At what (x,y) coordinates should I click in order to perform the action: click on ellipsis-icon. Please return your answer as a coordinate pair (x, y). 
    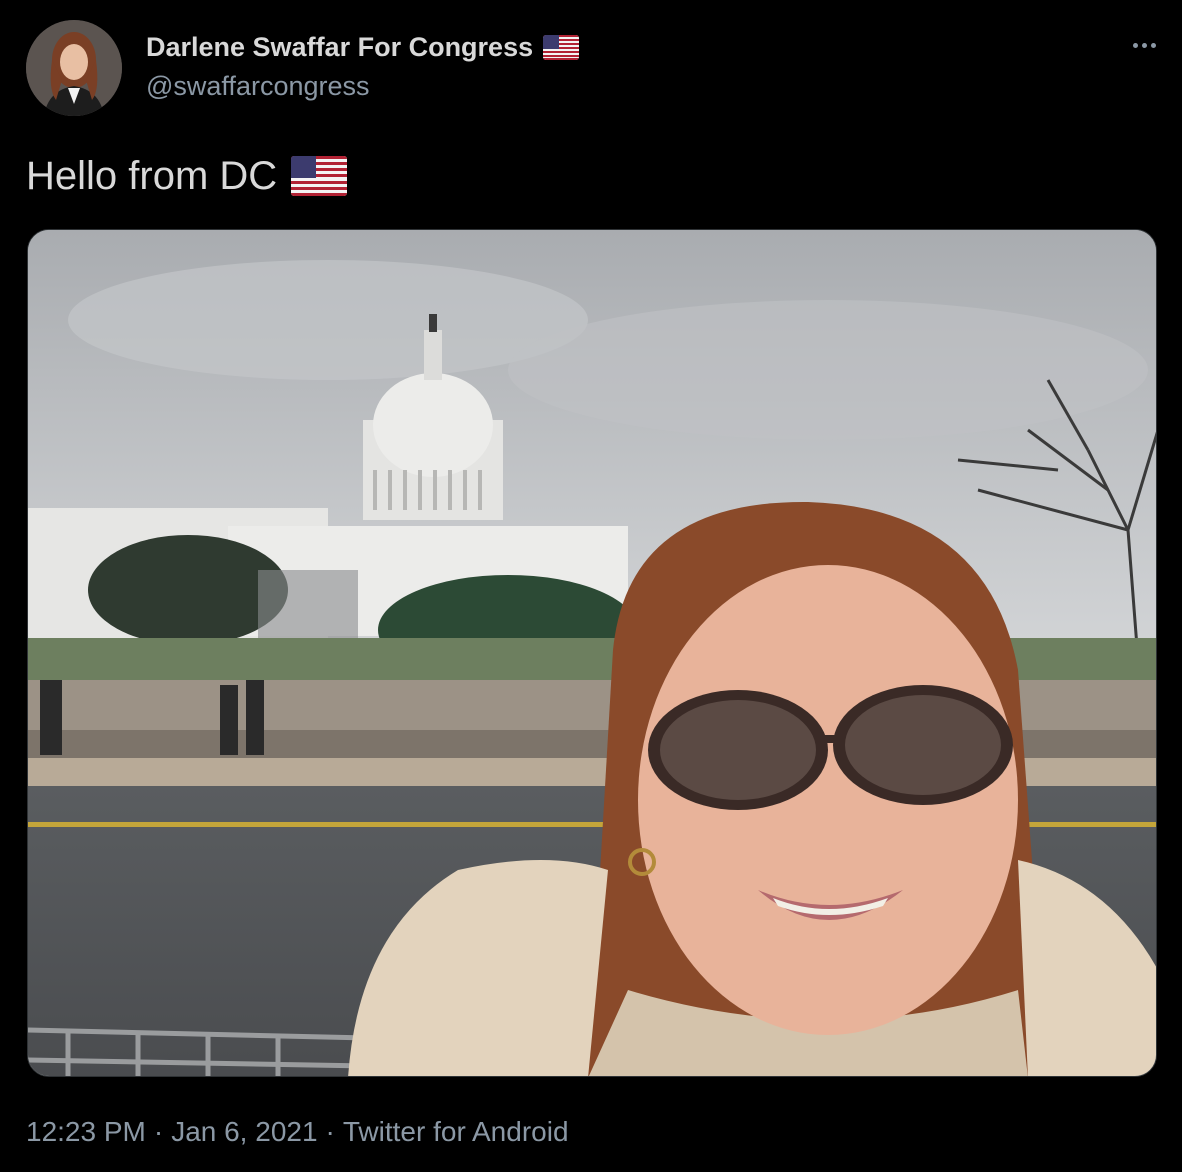
    Looking at the image, I should click on (1135, 45).